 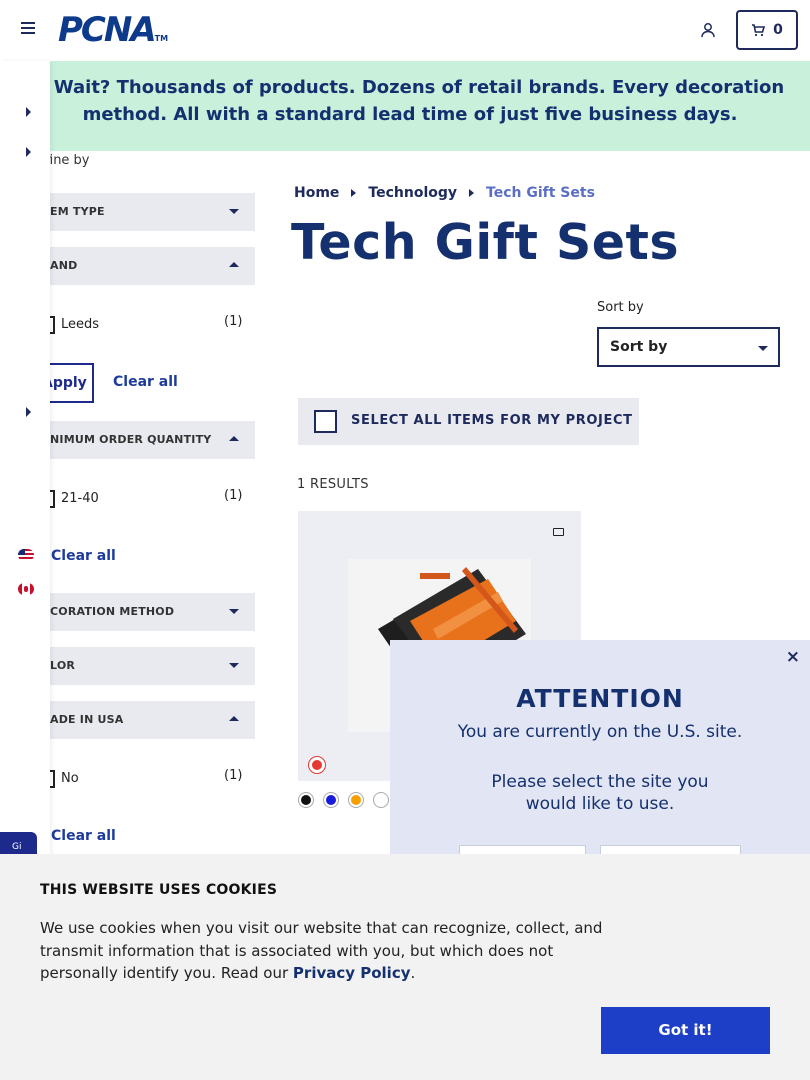 I want to click on filter-made-in-usa: ADE IN USA, so click(x=142, y=720).